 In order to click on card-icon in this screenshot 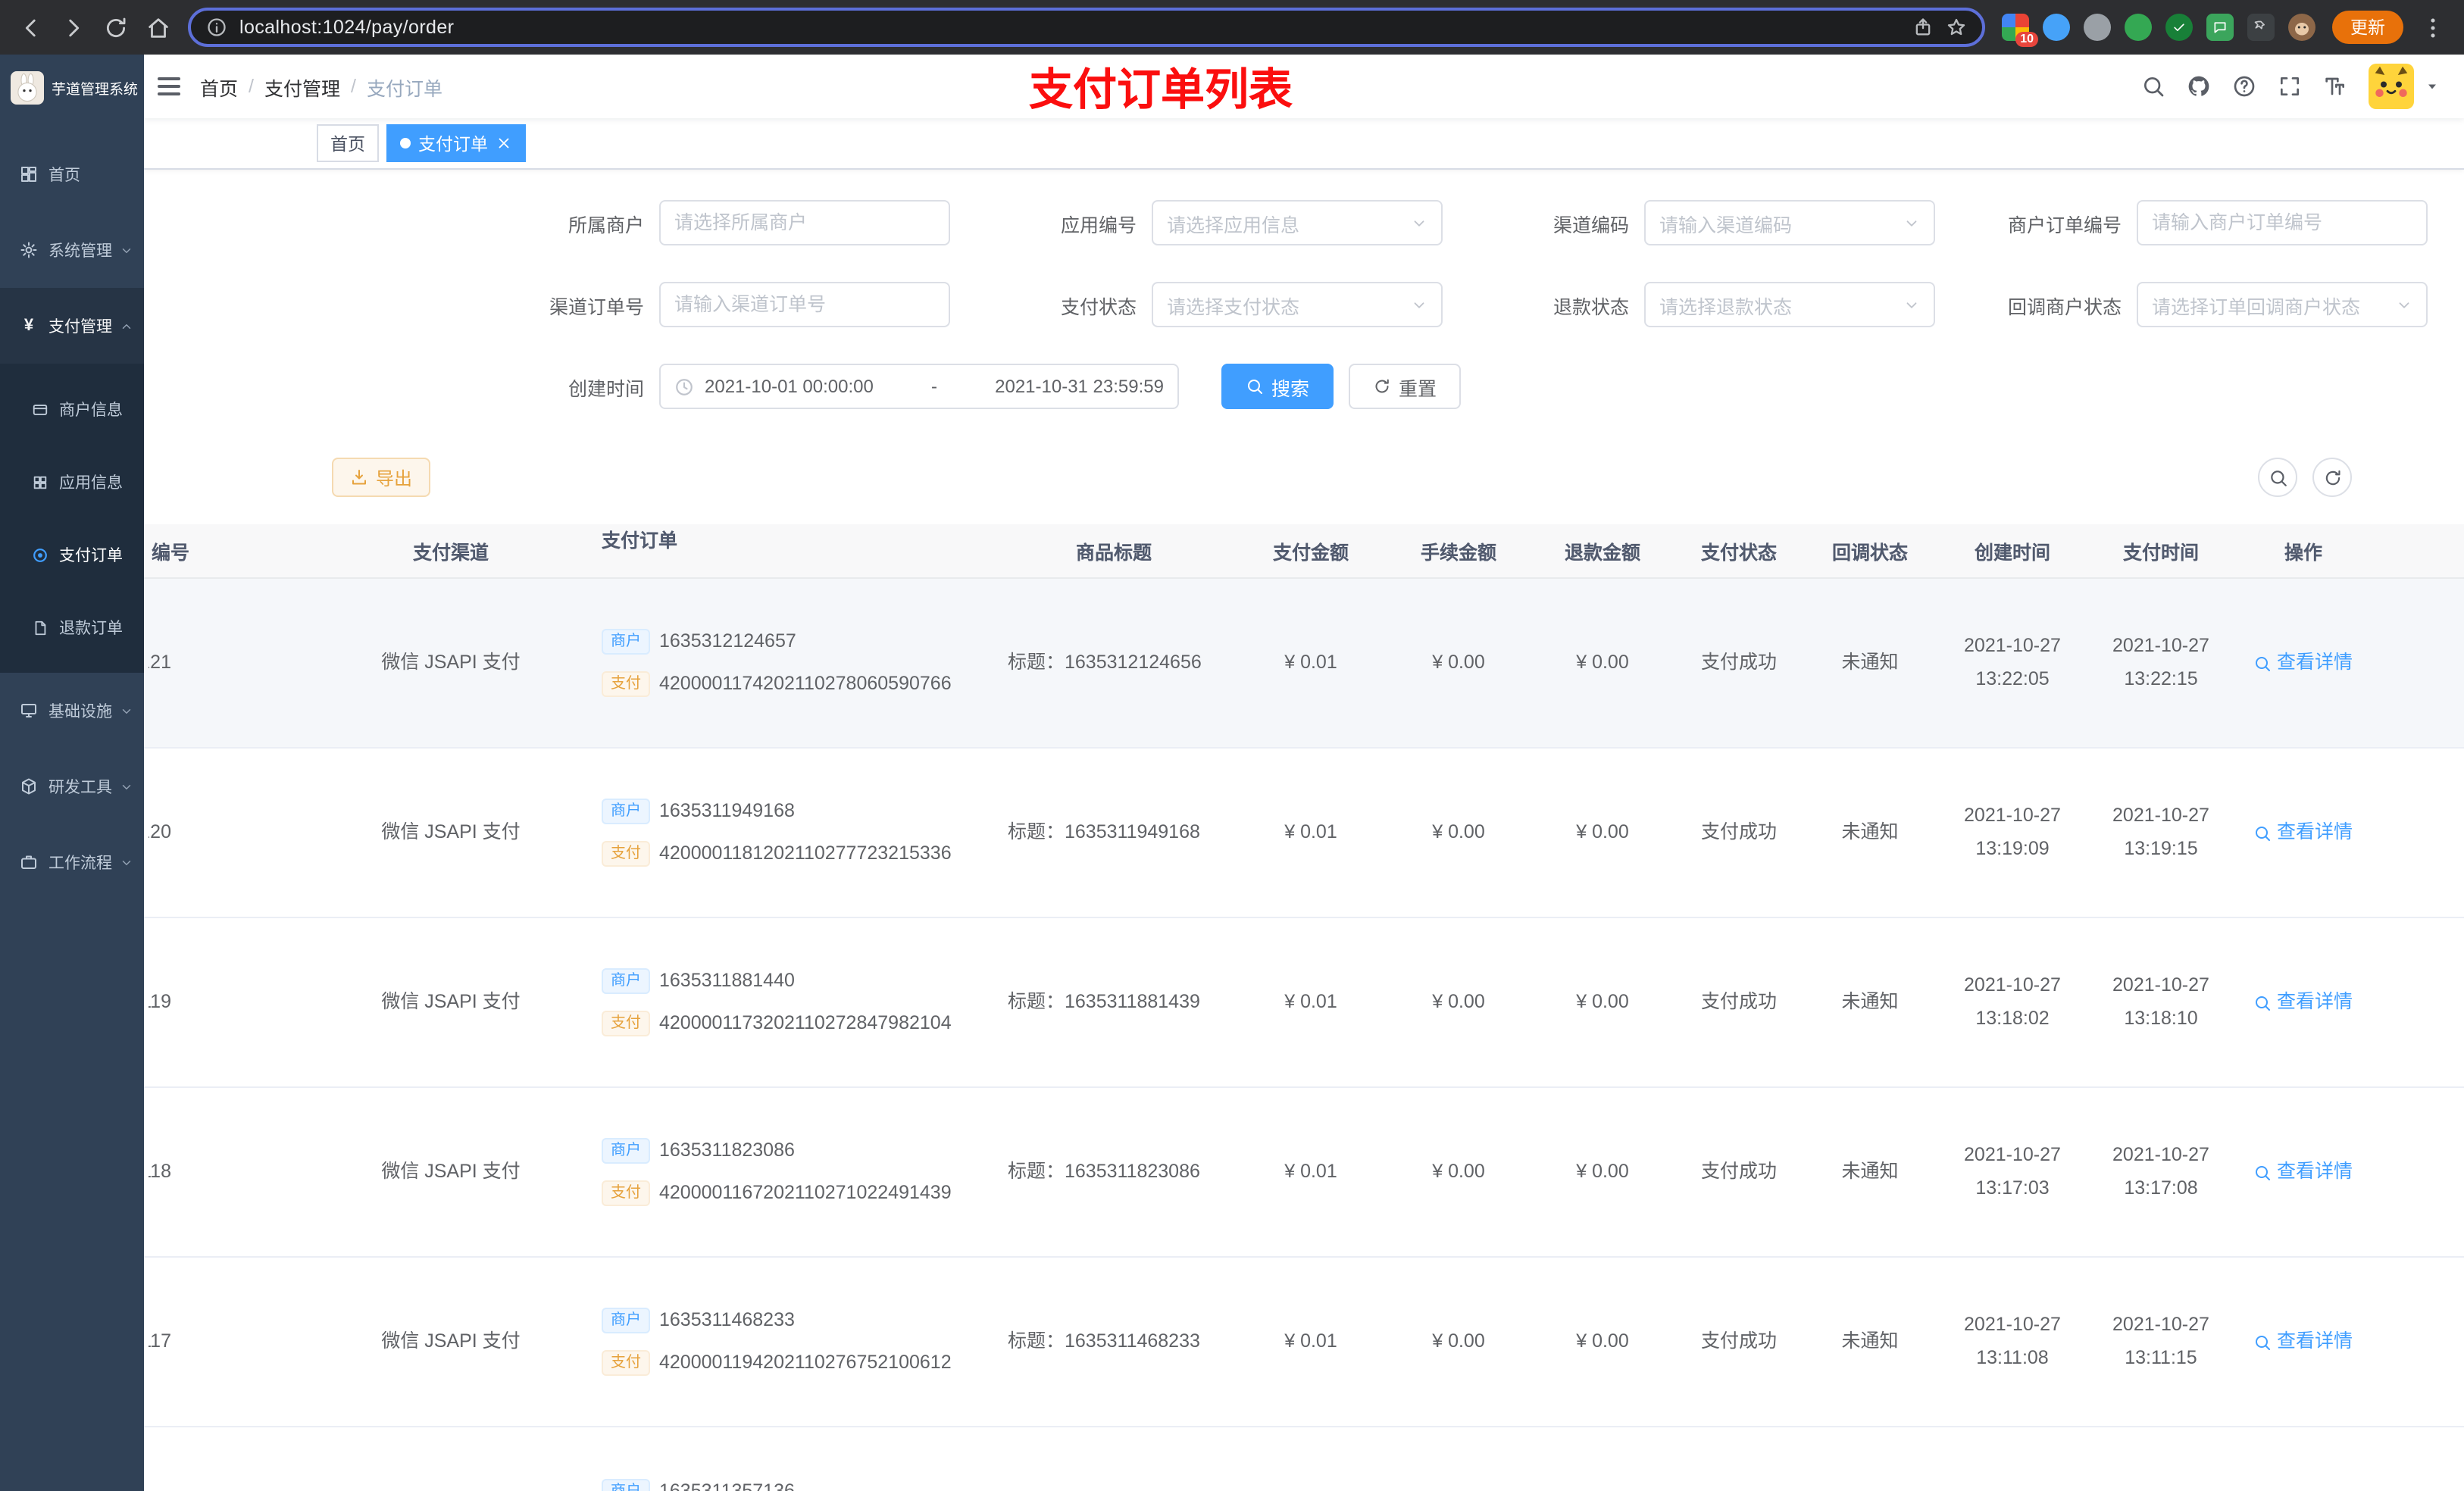, I will do `click(40, 409)`.